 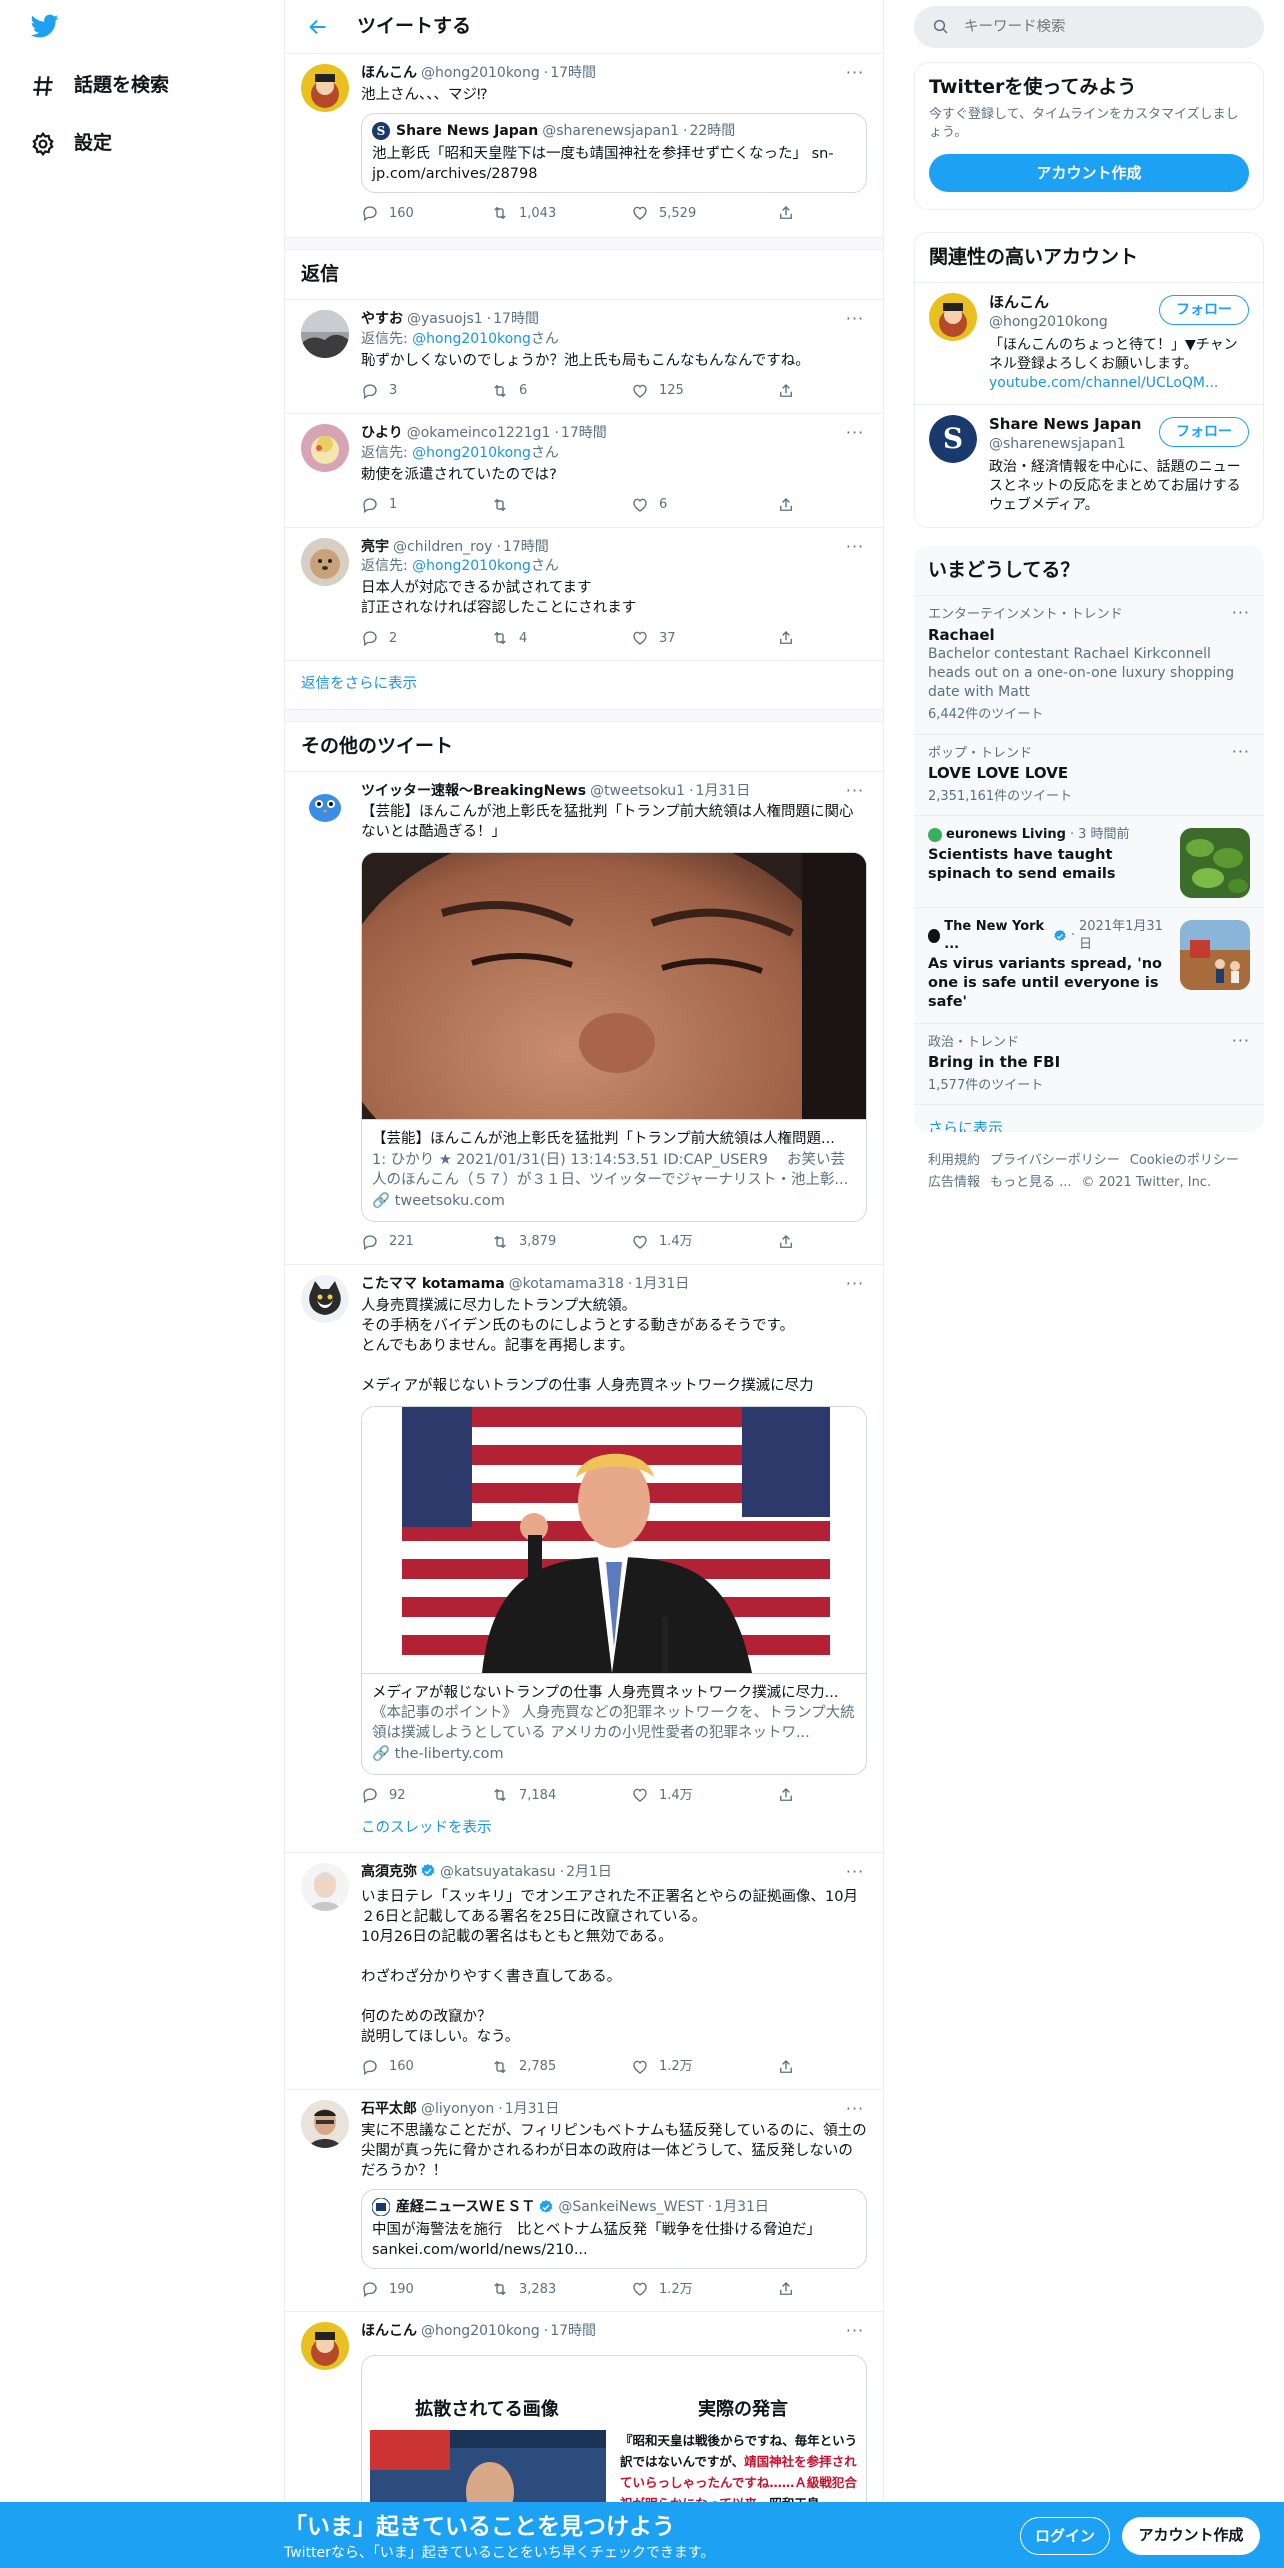 I want to click on author-handle: @kotamama318, so click(x=566, y=1284).